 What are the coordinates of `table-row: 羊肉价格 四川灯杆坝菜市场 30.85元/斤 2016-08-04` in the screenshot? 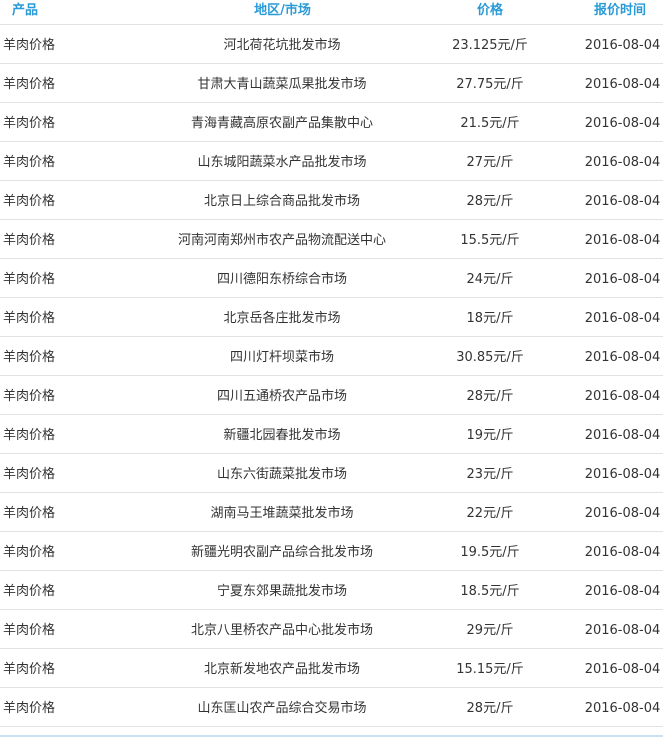 It's located at (331, 356).